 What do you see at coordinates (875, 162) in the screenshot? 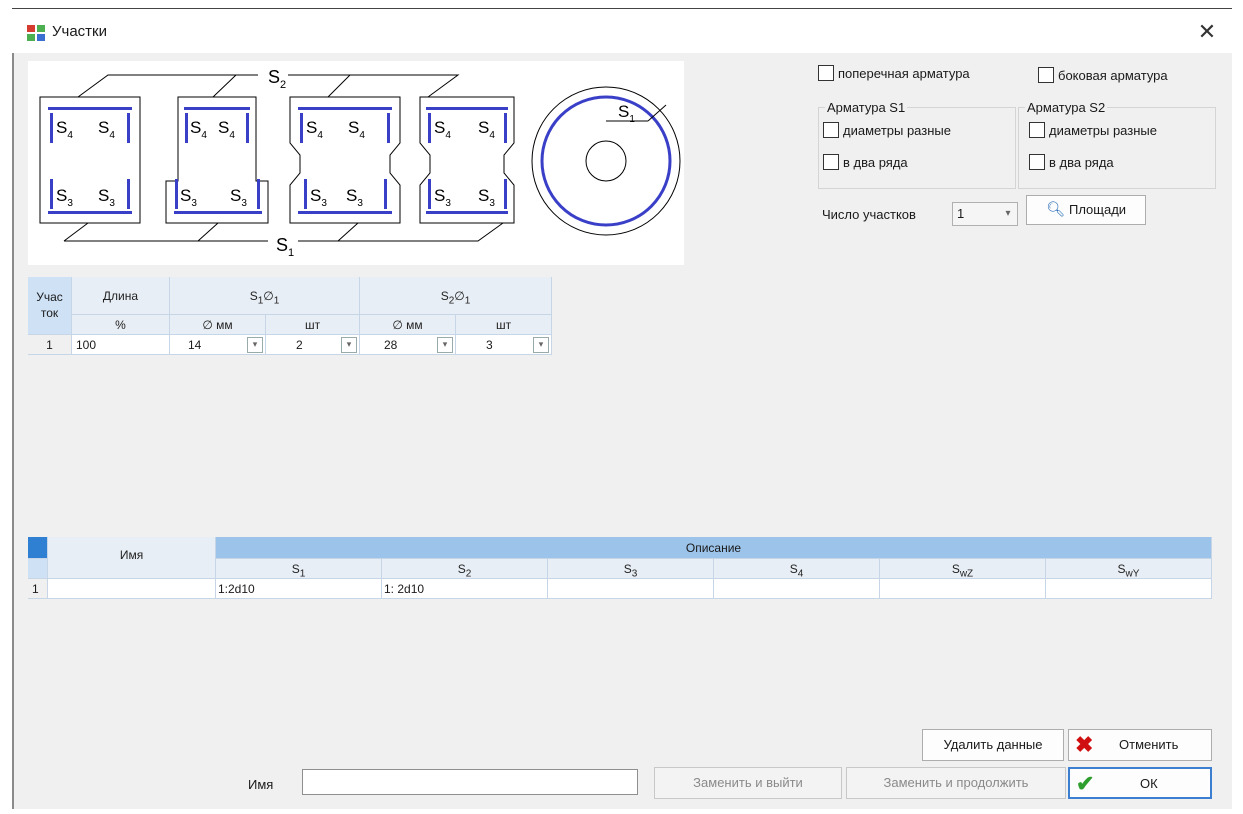
I see `s1-two-rows-label: в два ряда` at bounding box center [875, 162].